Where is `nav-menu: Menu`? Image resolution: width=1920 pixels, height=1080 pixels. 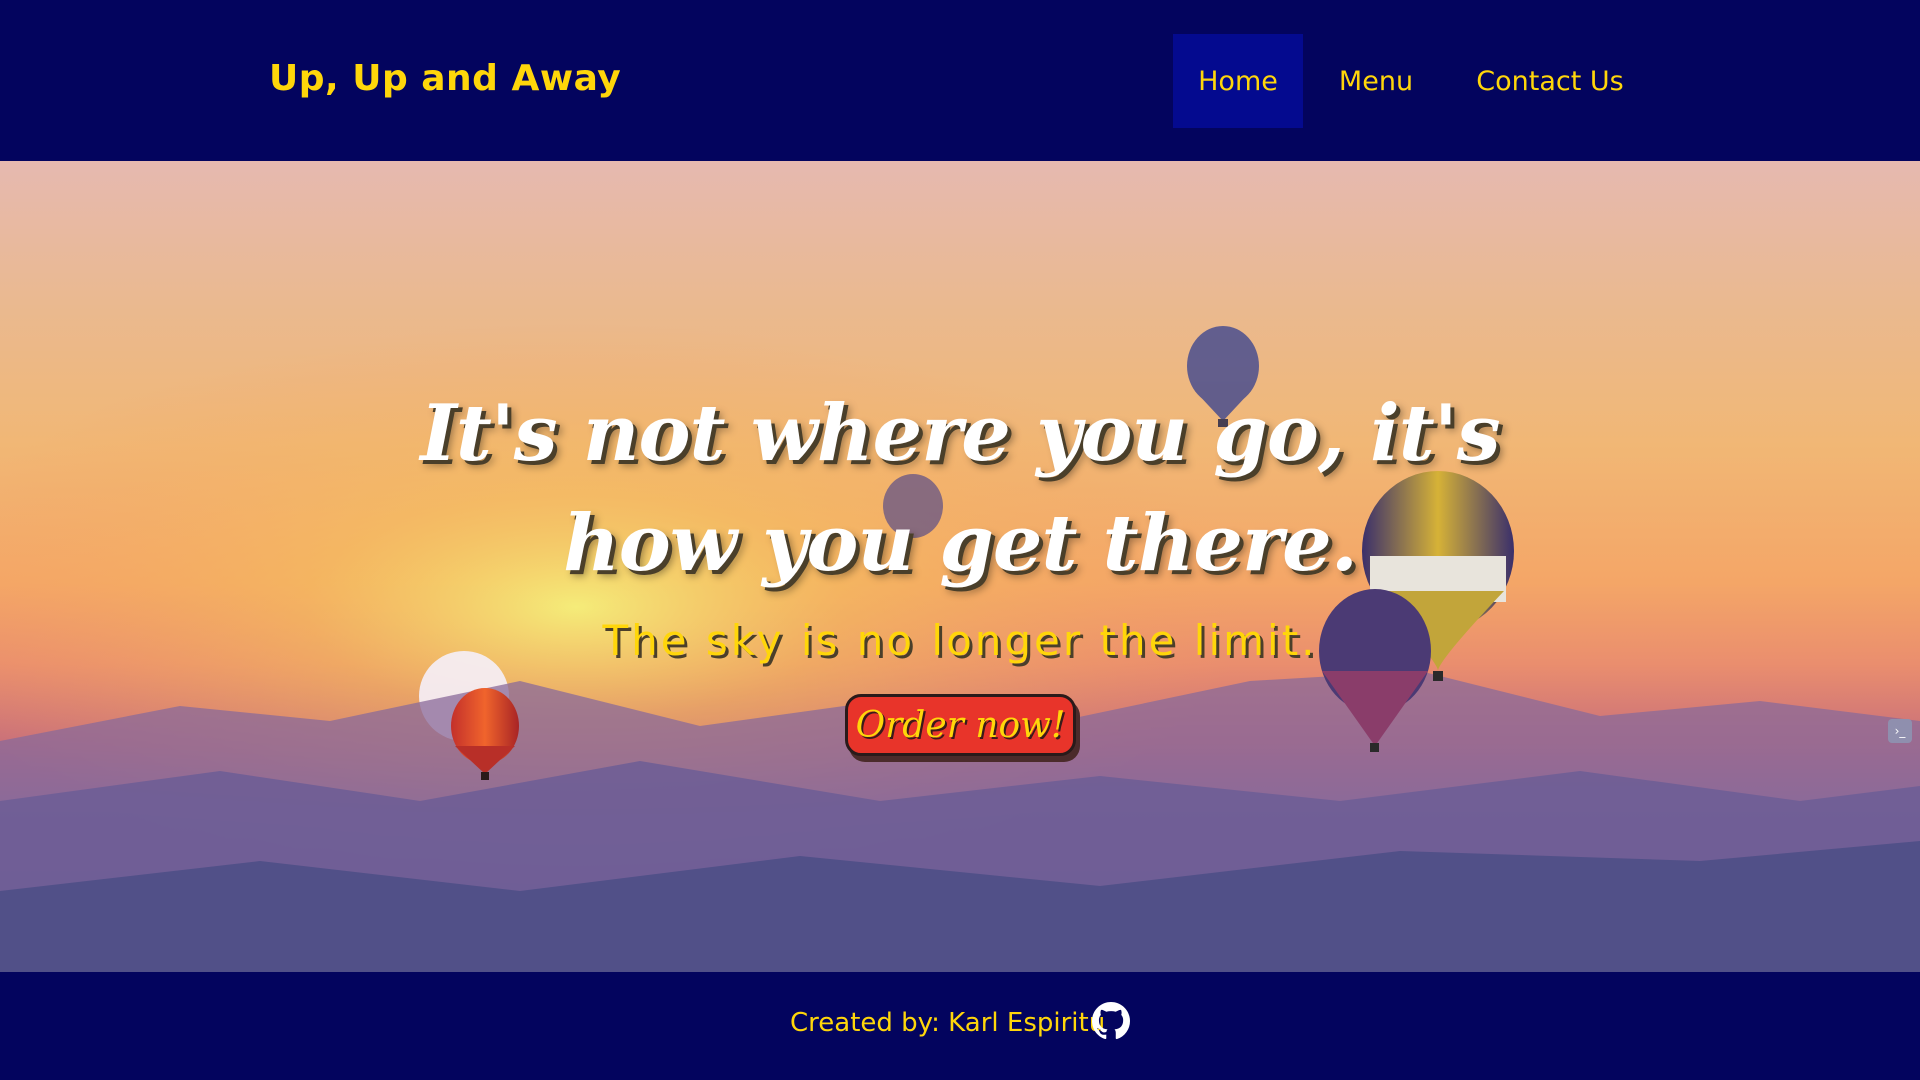
nav-menu: Menu is located at coordinates (1376, 81).